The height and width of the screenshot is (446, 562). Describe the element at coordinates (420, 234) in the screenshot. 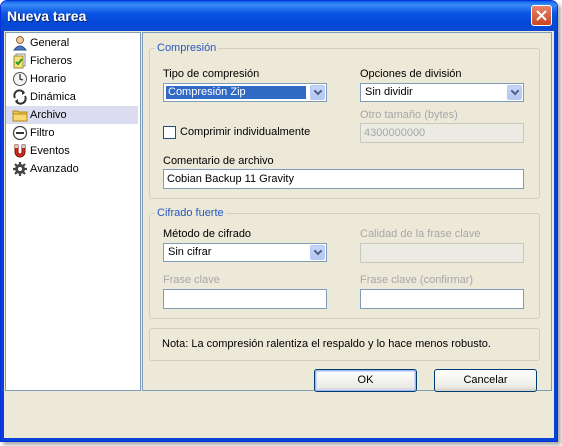

I see `passphrase-quality-label: Calidad de la frase clave` at that location.